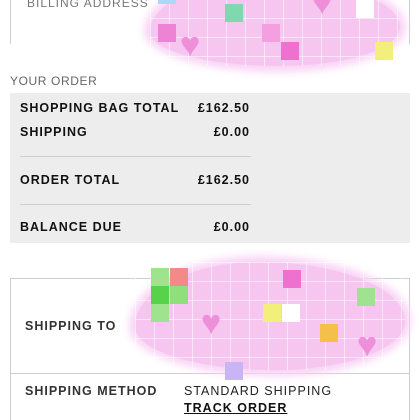 Image resolution: width=420 pixels, height=420 pixels. What do you see at coordinates (70, 180) in the screenshot?
I see `order-row-label: ORDER TOTAL` at bounding box center [70, 180].